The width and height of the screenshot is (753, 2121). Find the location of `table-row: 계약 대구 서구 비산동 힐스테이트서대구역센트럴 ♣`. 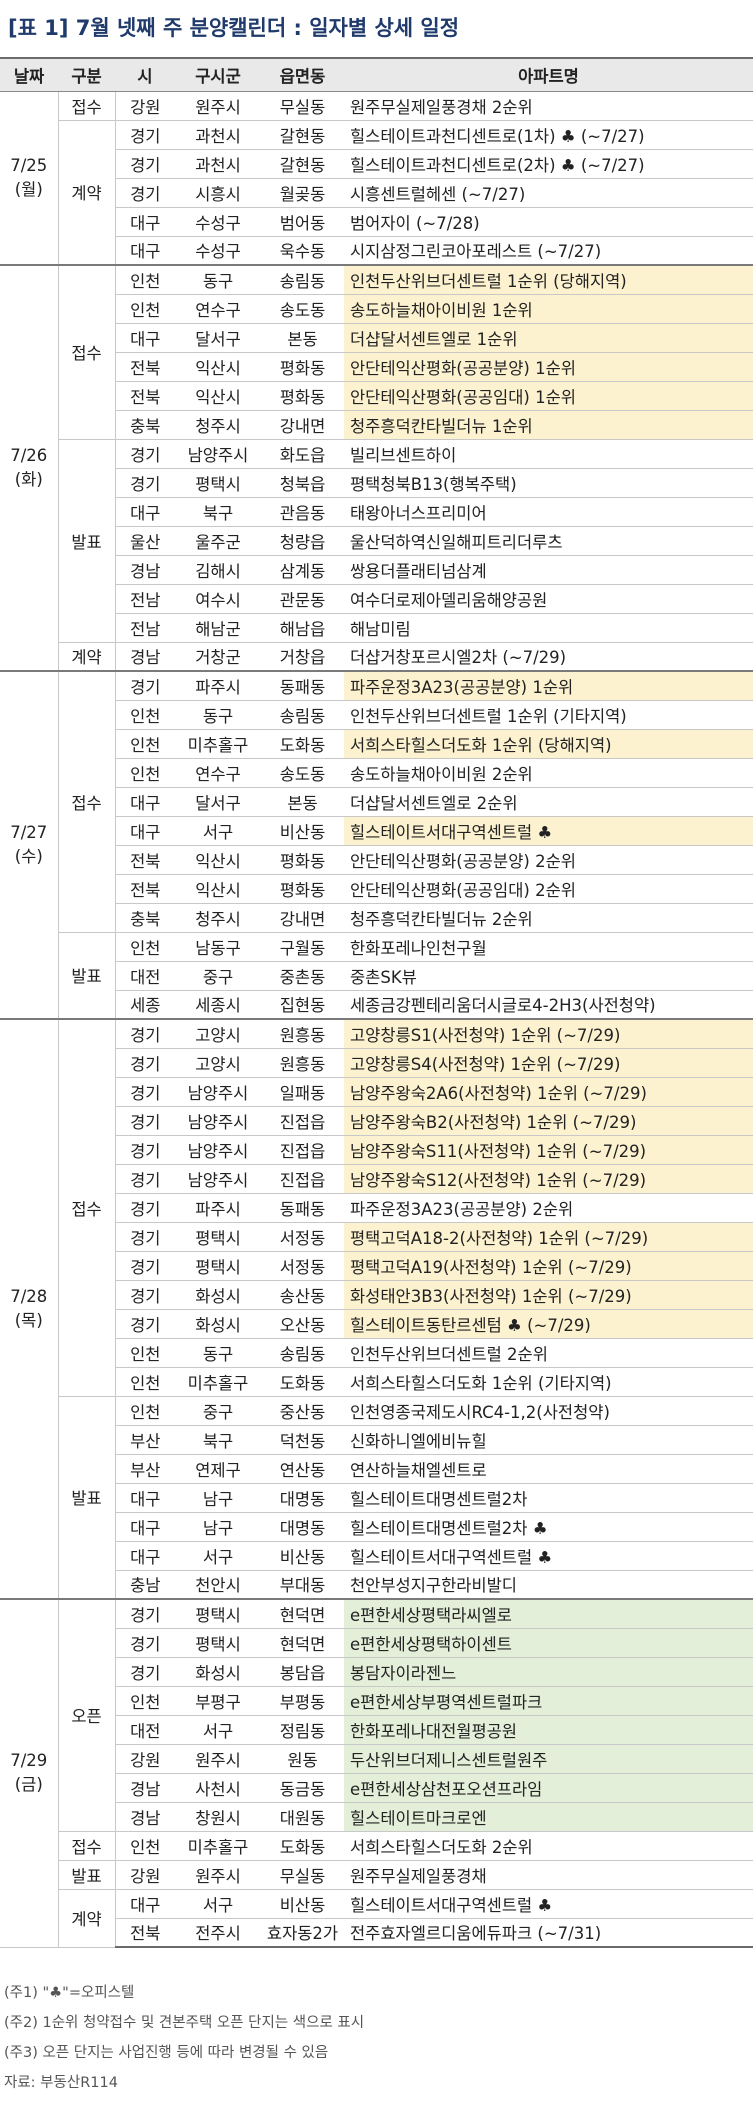

table-row: 계약 대구 서구 비산동 힐스테이트서대구역센트럴 ♣ is located at coordinates (376, 1918).